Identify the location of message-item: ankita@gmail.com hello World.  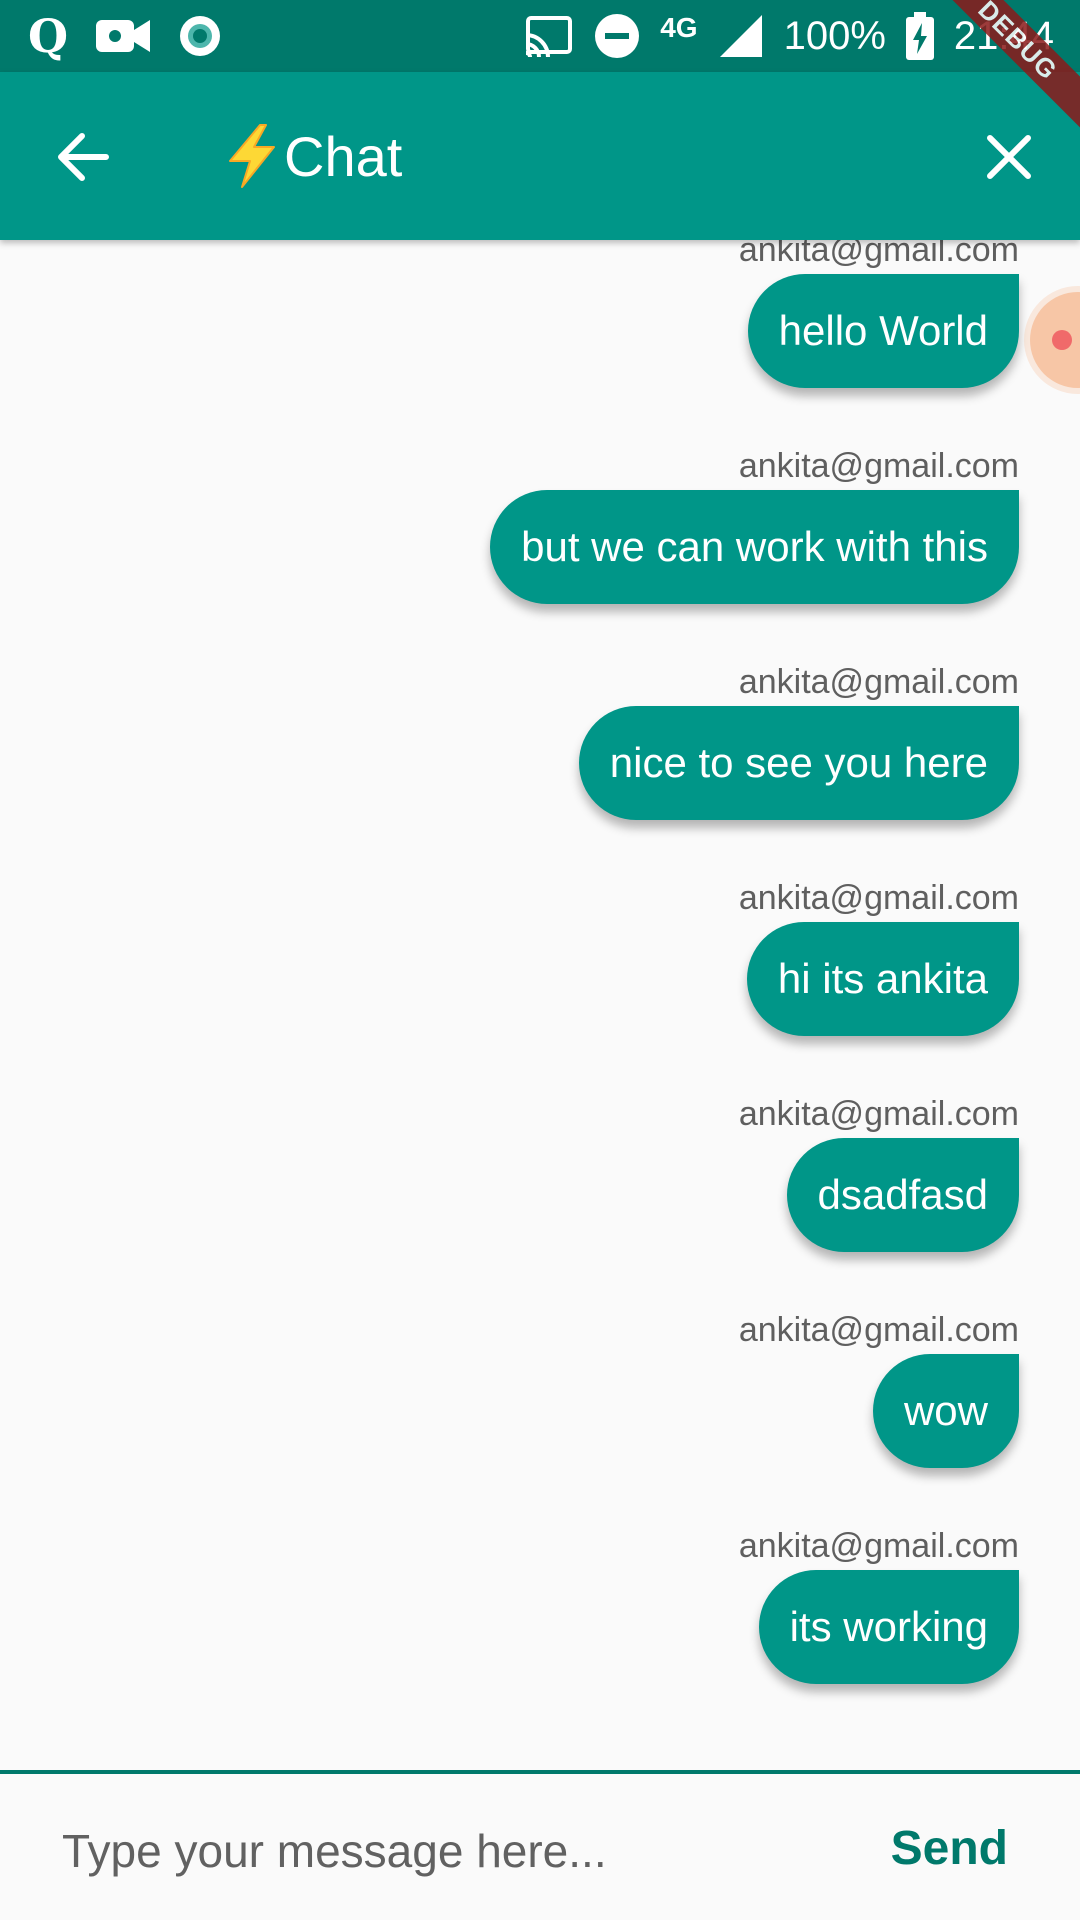
(879, 314).